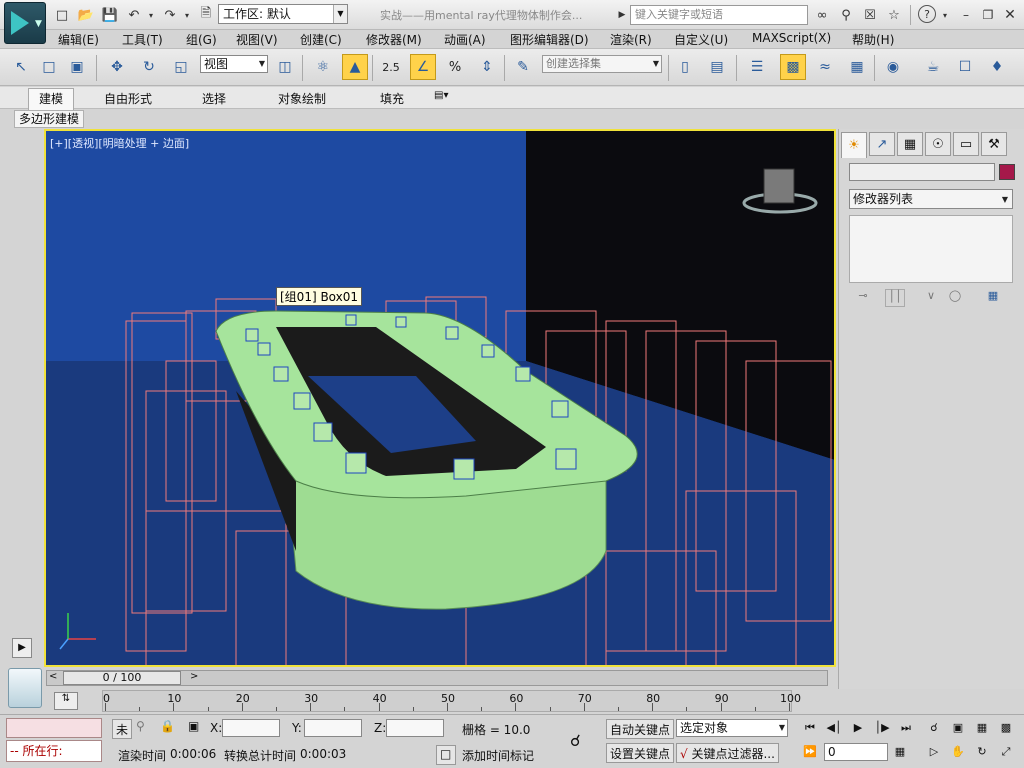 The height and width of the screenshot is (768, 1024). I want to click on add-time-tag-button: 添加时间标记, so click(498, 755).